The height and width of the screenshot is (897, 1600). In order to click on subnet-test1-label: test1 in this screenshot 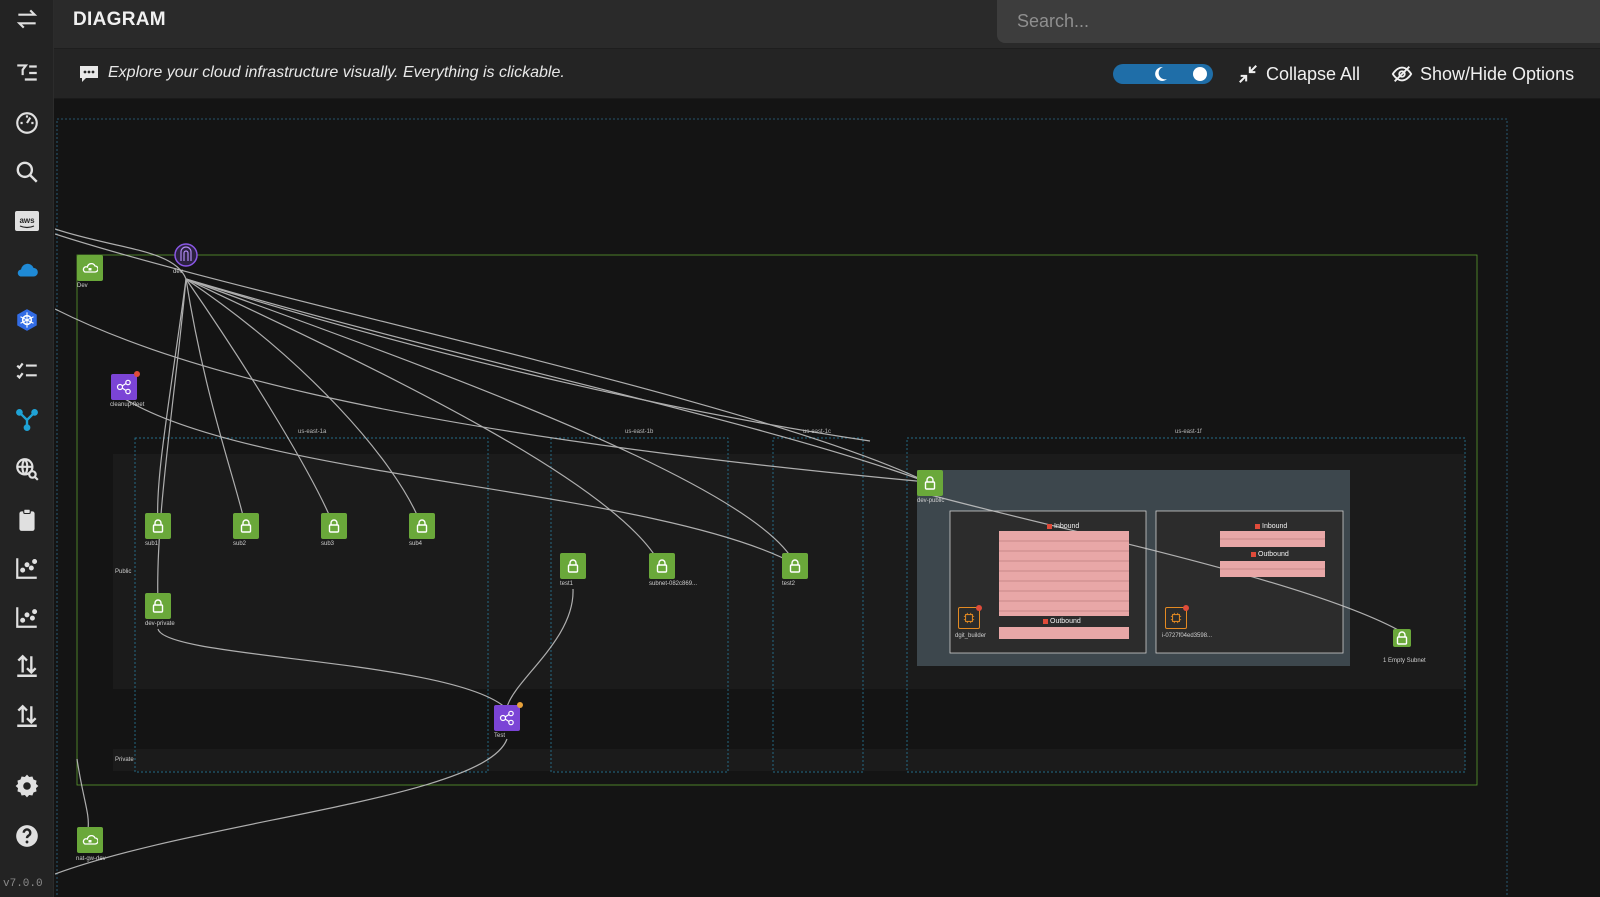, I will do `click(566, 584)`.